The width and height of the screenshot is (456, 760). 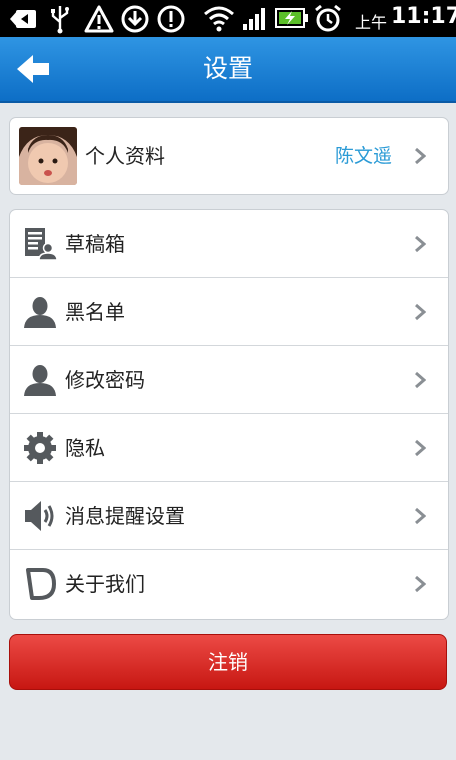 What do you see at coordinates (41, 584) in the screenshot?
I see `about-icon` at bounding box center [41, 584].